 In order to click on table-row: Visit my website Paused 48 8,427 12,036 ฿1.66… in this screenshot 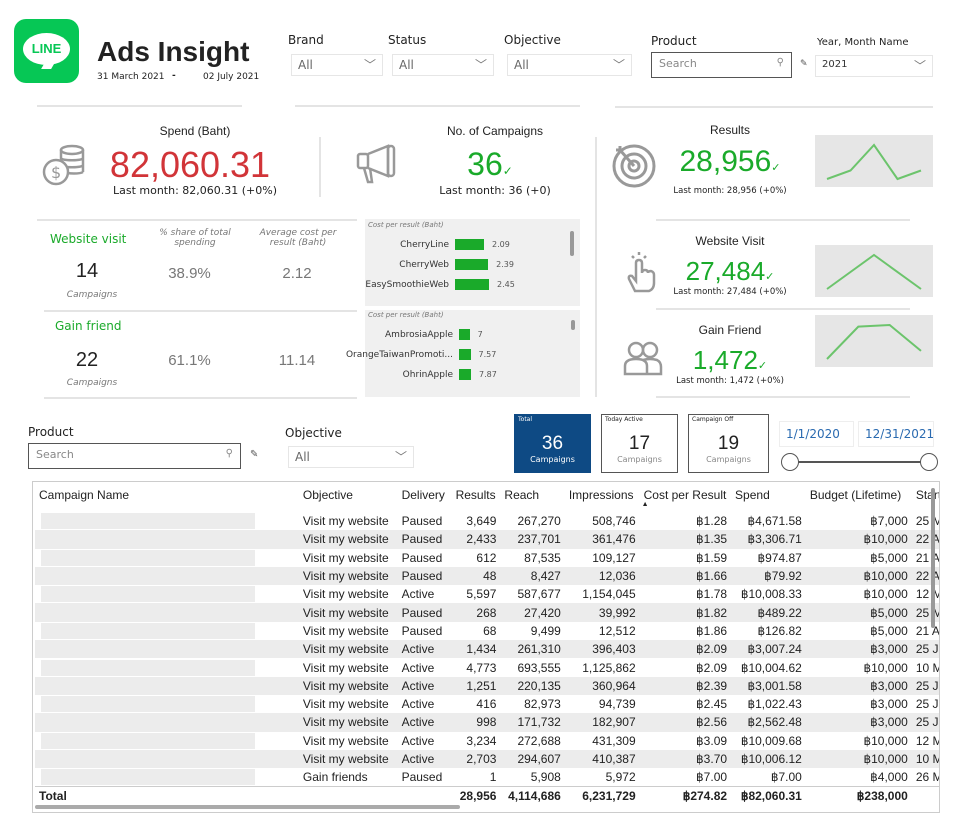, I will do `click(487, 576)`.